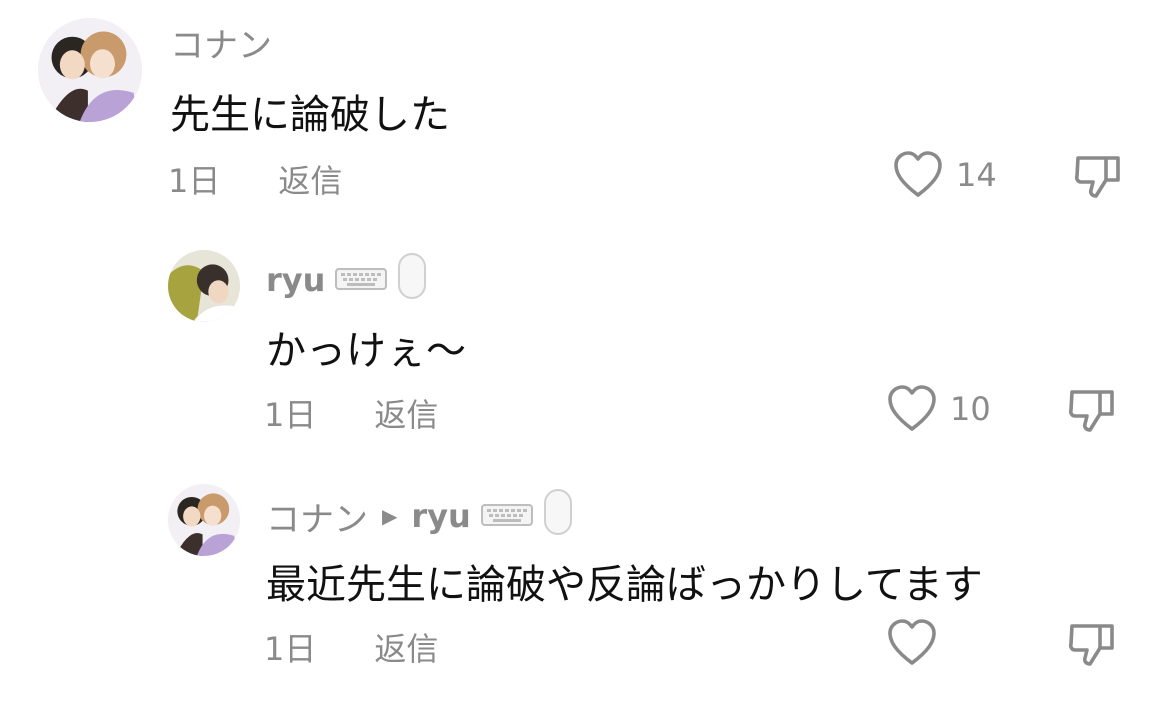 Image resolution: width=1170 pixels, height=705 pixels. I want to click on reply-to-name: ryu, so click(440, 516).